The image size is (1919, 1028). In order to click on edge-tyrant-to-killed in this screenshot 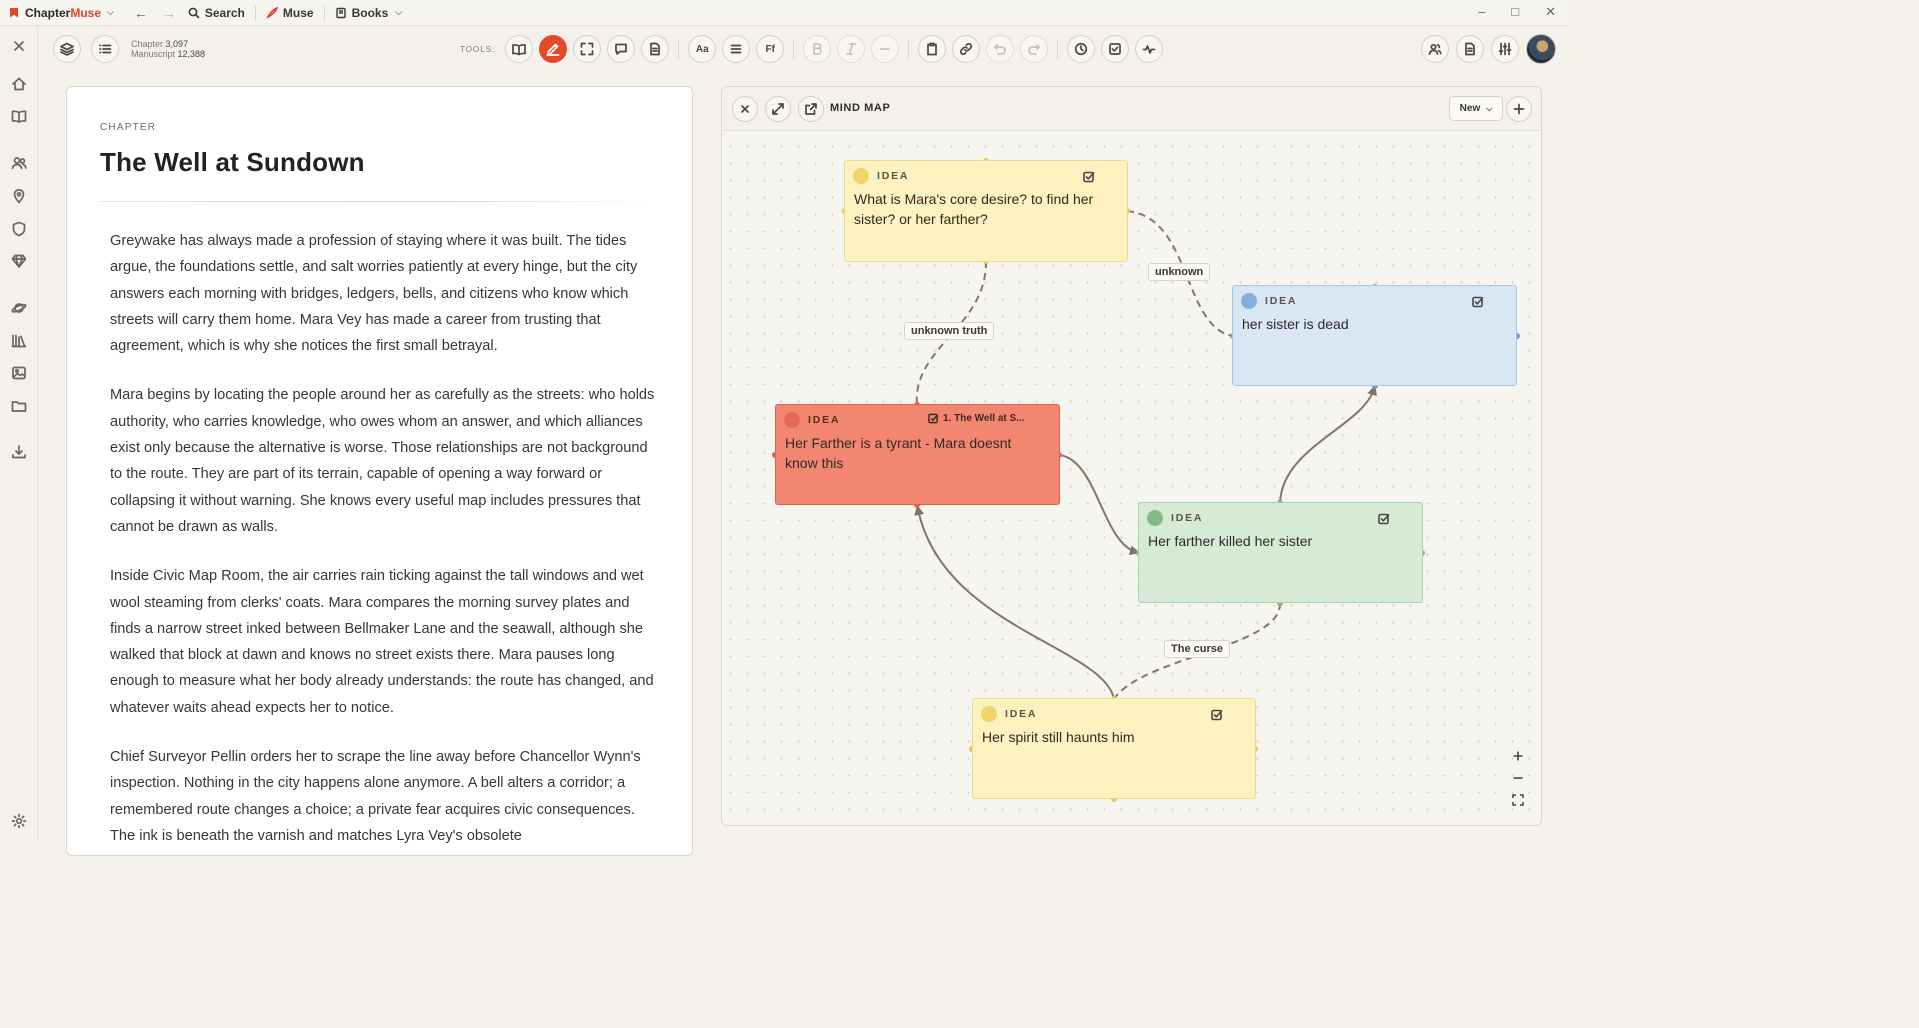, I will do `click(1099, 505)`.